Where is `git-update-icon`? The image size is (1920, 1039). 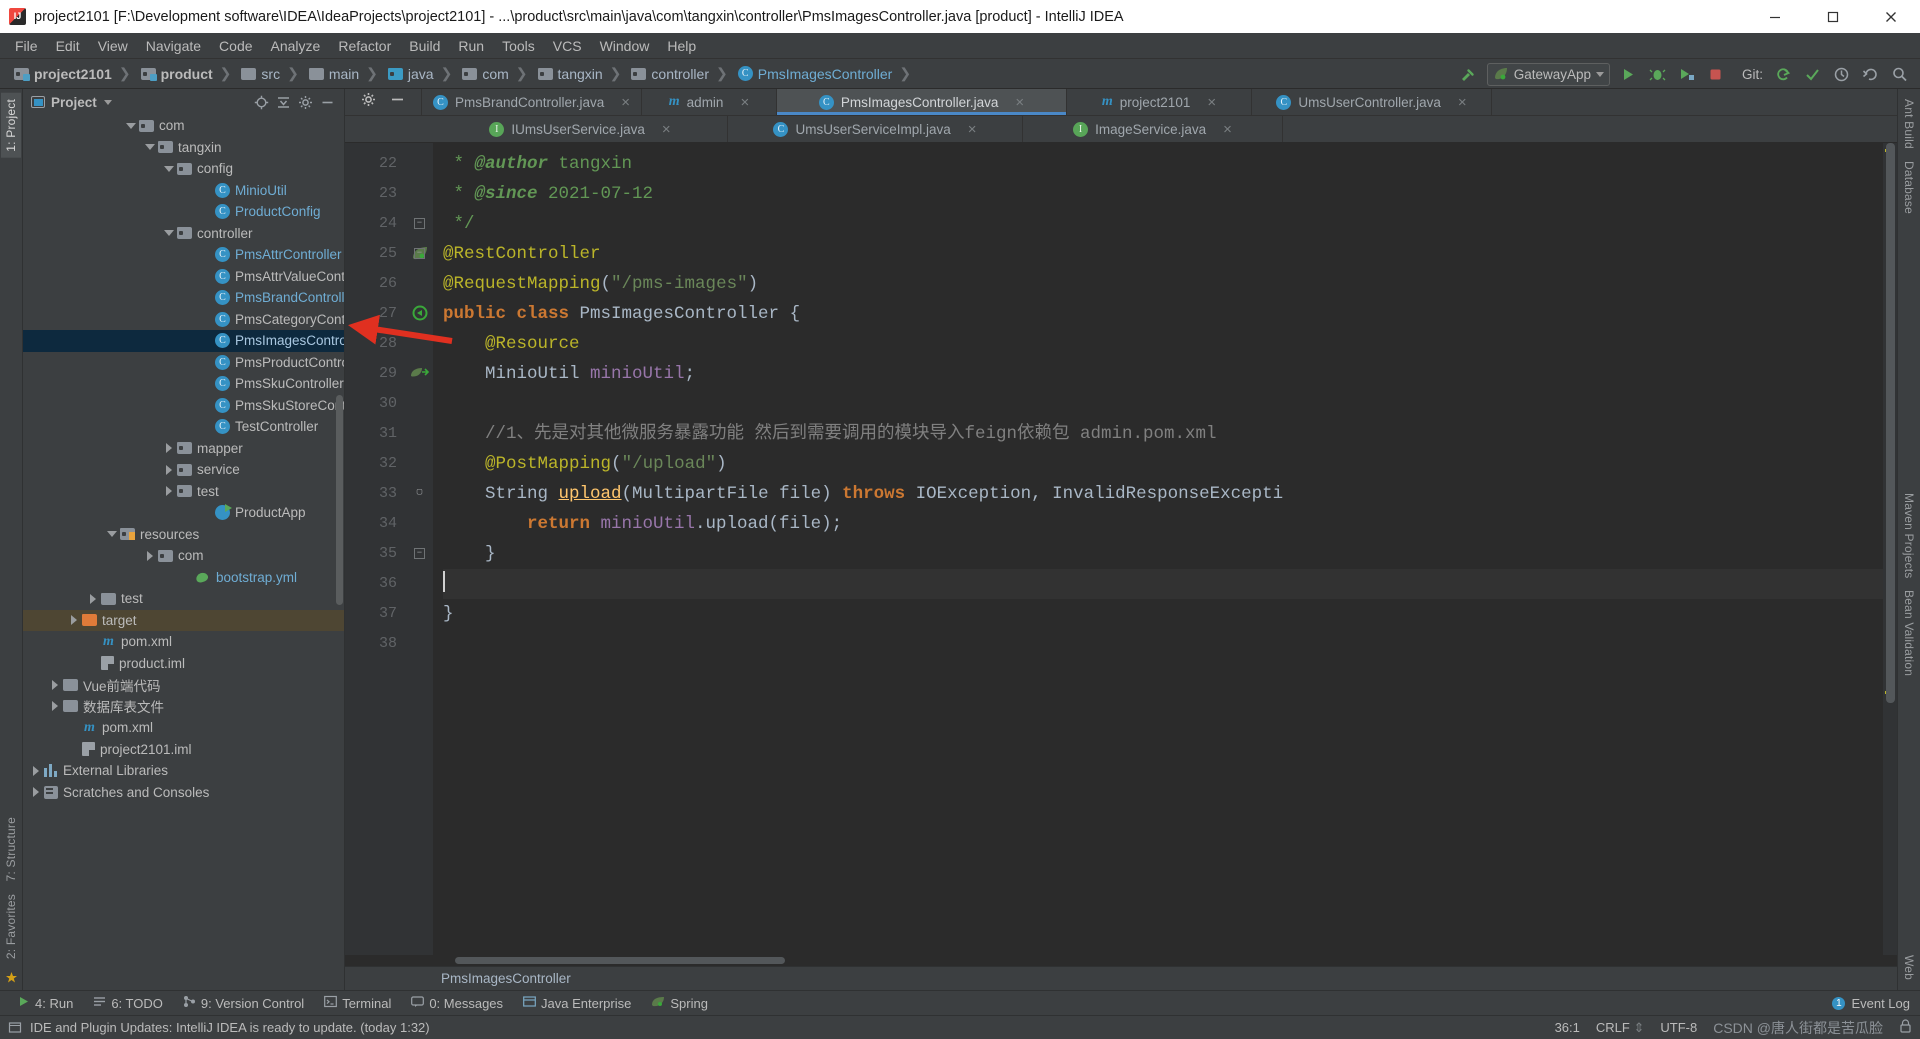
git-update-icon is located at coordinates (1783, 74).